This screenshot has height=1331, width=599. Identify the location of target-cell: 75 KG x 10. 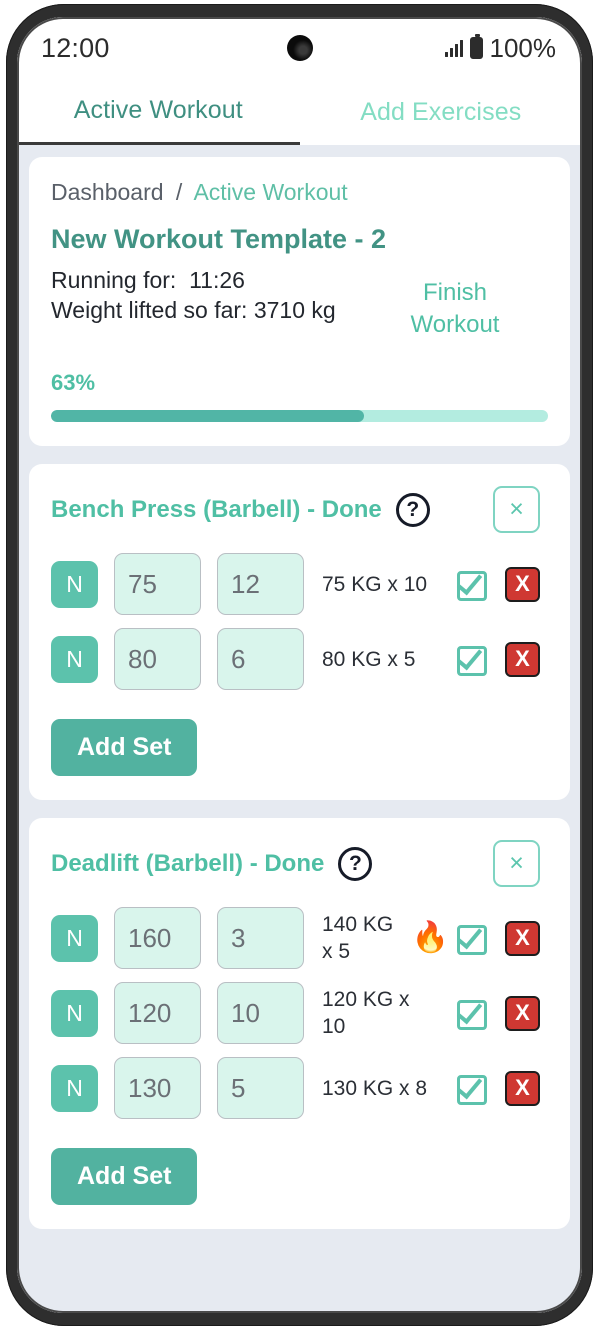
(389, 584).